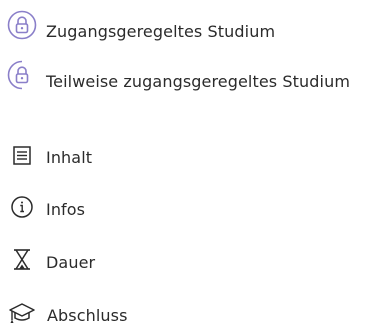  Describe the element at coordinates (22, 25) in the screenshot. I see `lock-full-circle-icon` at that location.